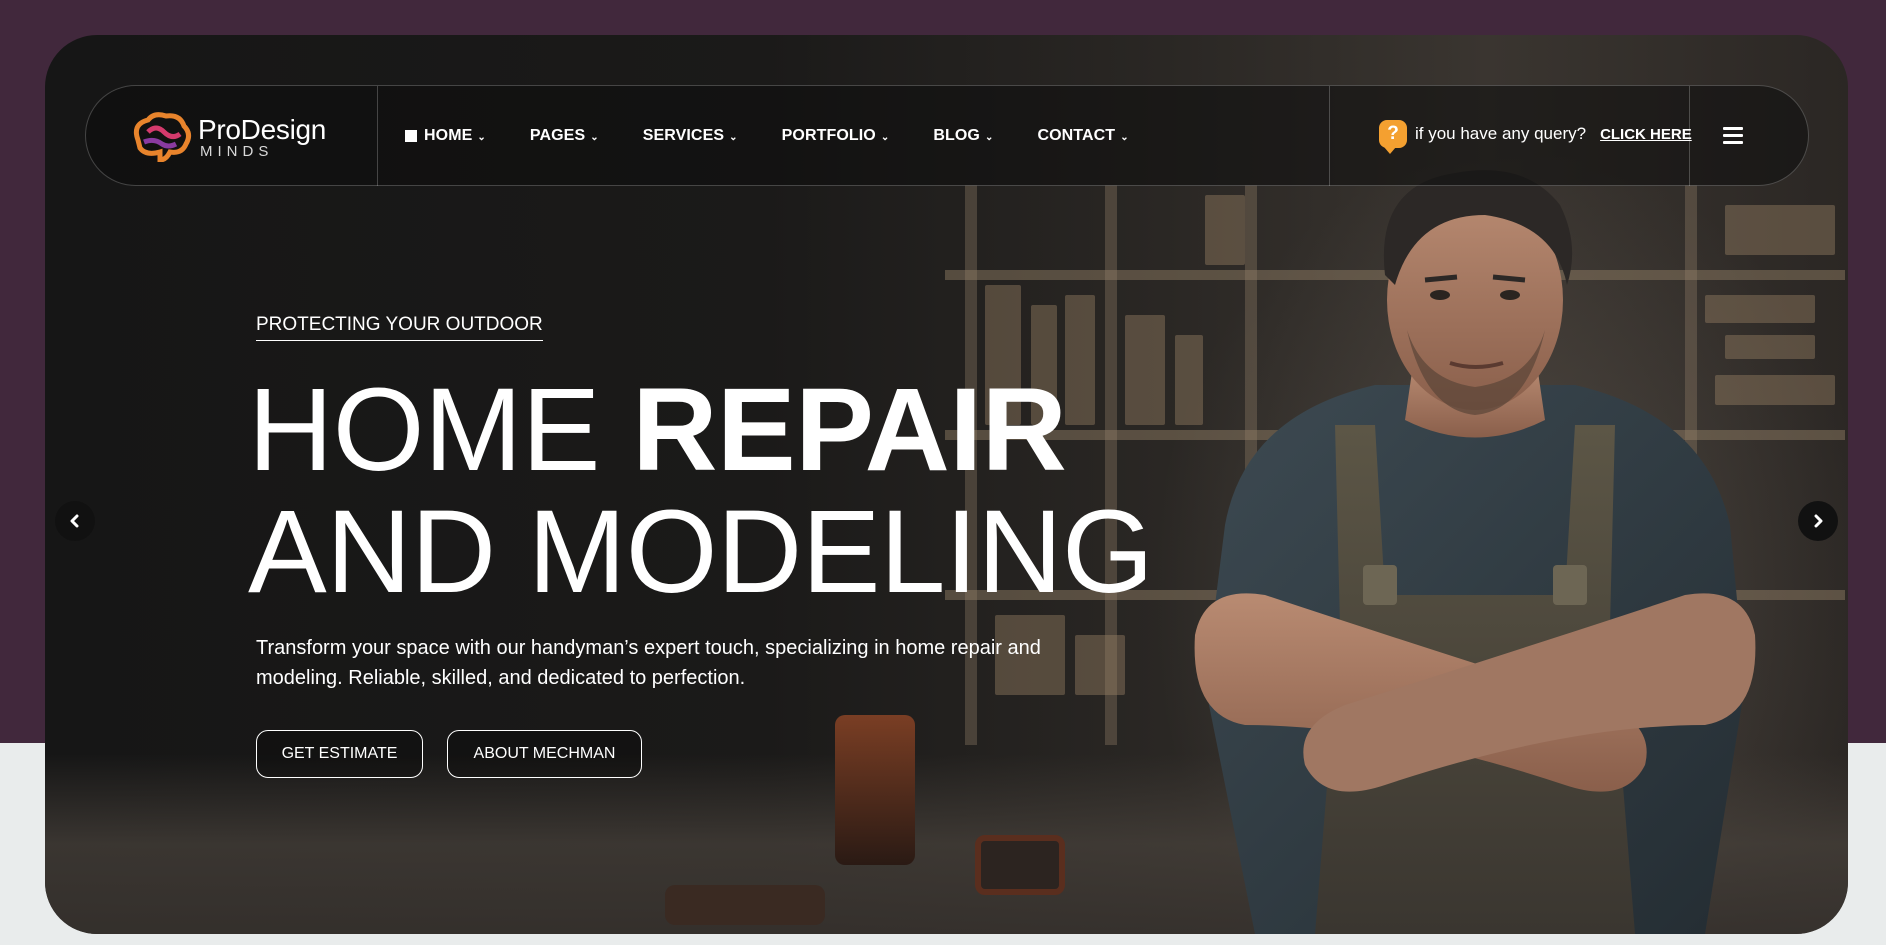 The height and width of the screenshot is (945, 1886). I want to click on nav-item-label: HOME, so click(448, 135).